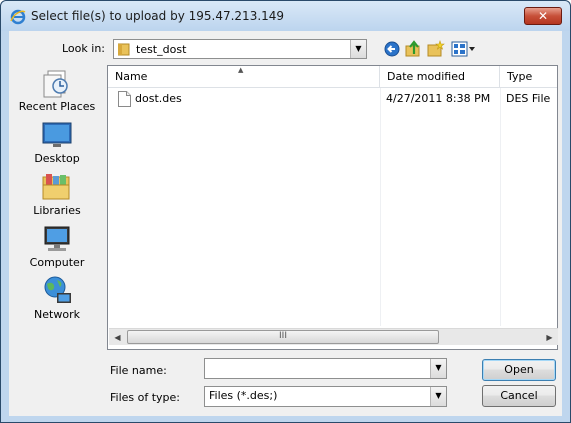 The width and height of the screenshot is (571, 423). Describe the element at coordinates (18, 17) in the screenshot. I see `internet-explorer-icon` at that location.